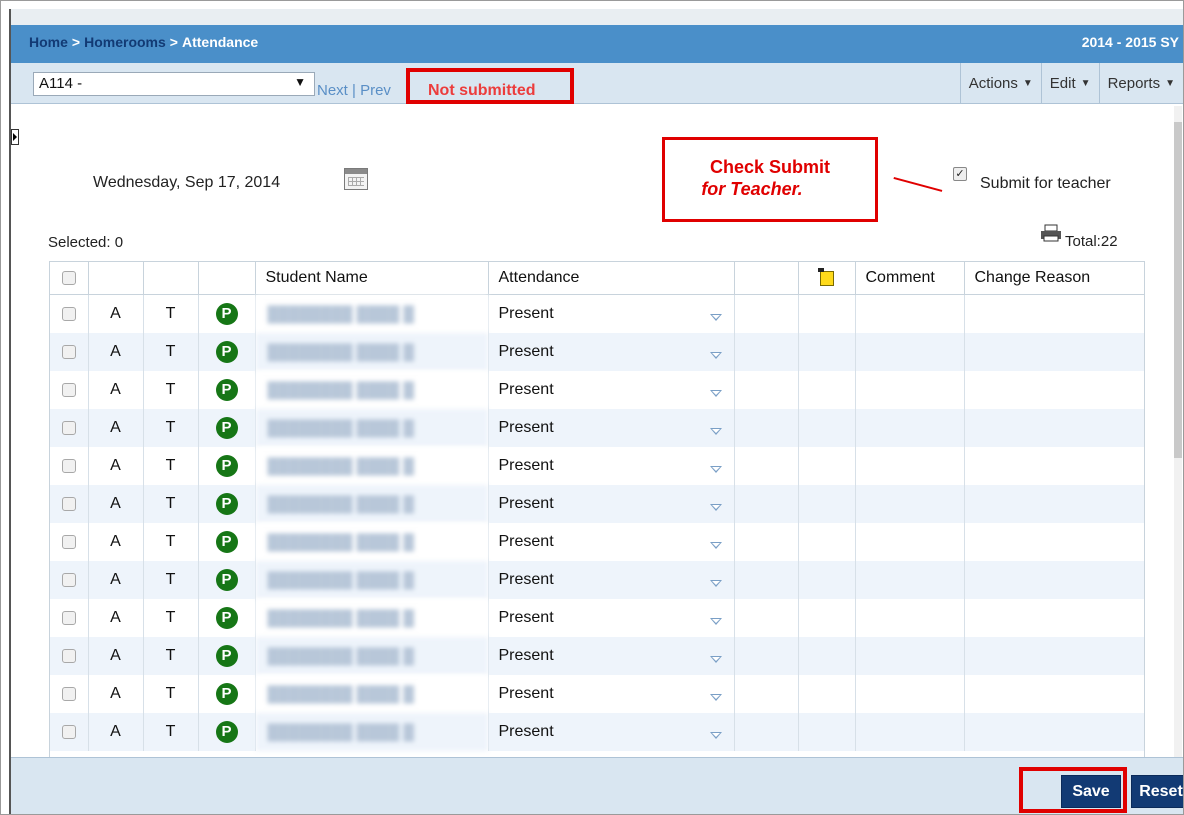 This screenshot has height=815, width=1184. I want to click on homeroom-select: A114 - ▼, so click(174, 84).